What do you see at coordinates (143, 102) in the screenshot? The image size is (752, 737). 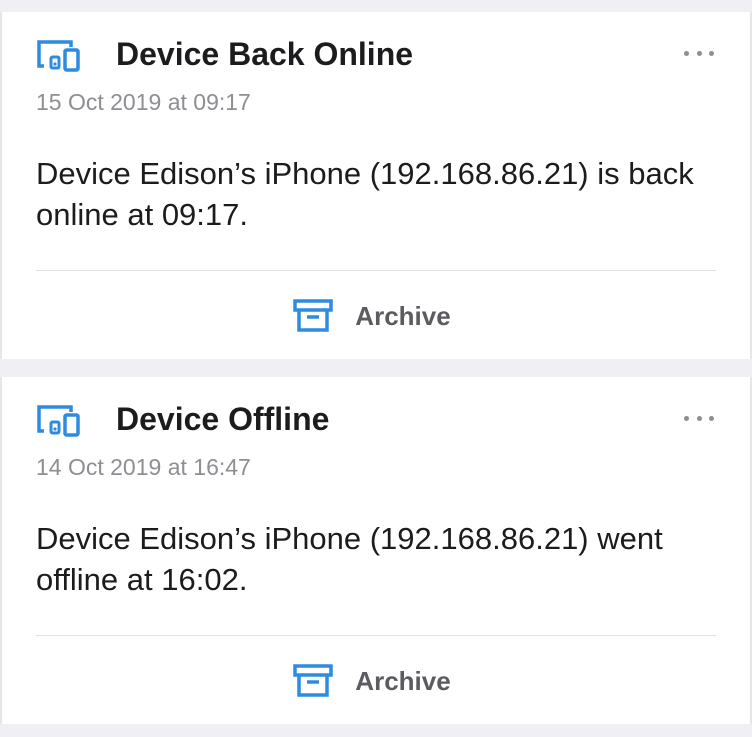 I see `notification-timestamp: 15 Oct 2019 at 09:17` at bounding box center [143, 102].